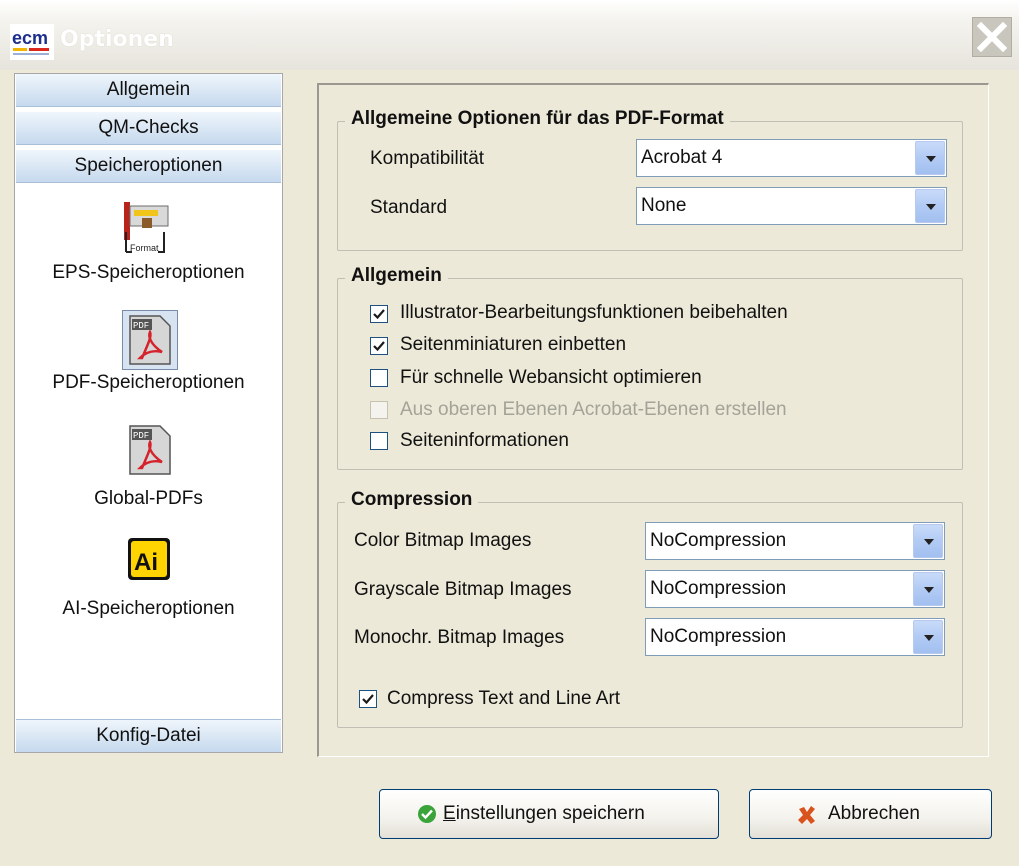 The image size is (1019, 866). Describe the element at coordinates (148, 498) in the screenshot. I see `nav-item-label: Global-PDFs` at that location.